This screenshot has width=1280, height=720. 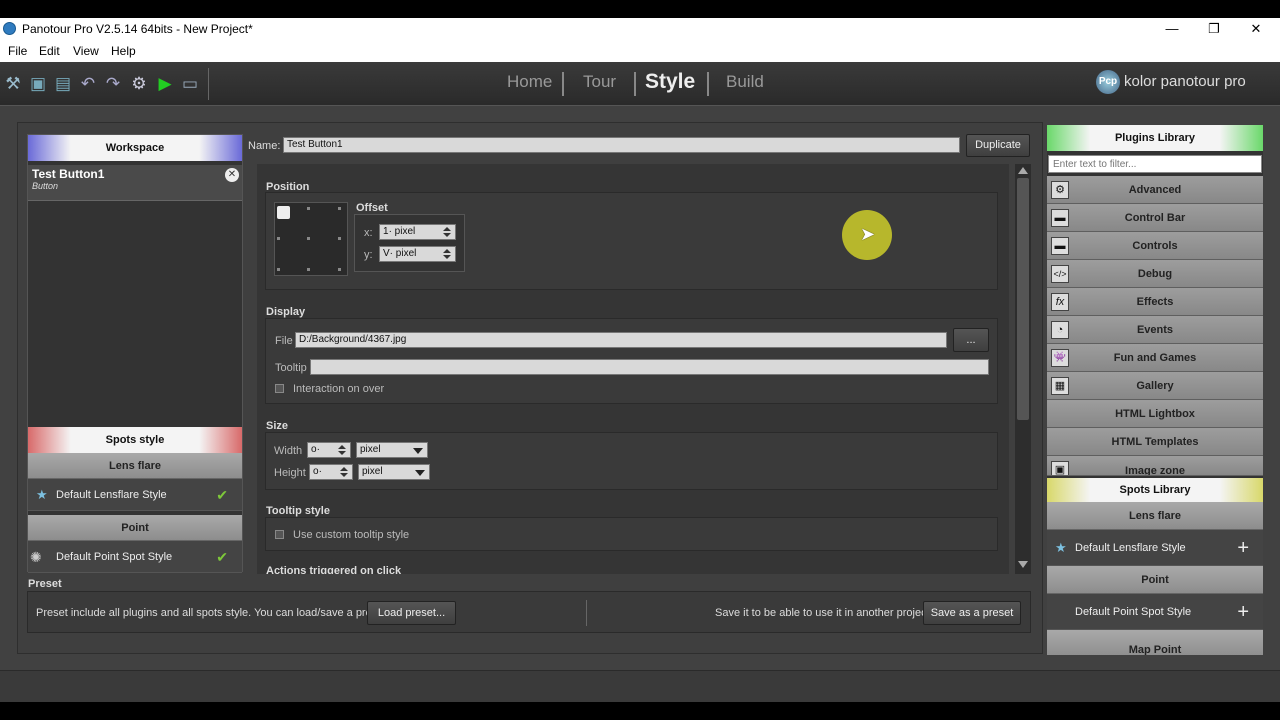 I want to click on library-lensflare-label: Default Lensflare Style, so click(x=1130, y=548).